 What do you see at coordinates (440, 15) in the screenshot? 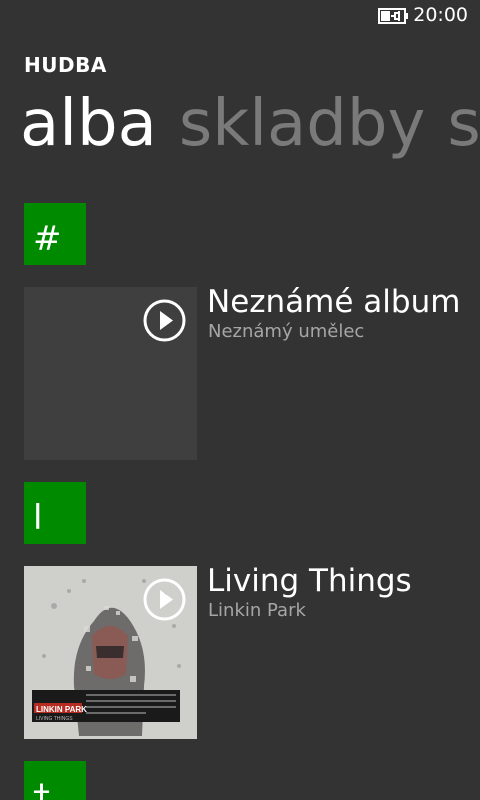
I see `clock: 20:00` at bounding box center [440, 15].